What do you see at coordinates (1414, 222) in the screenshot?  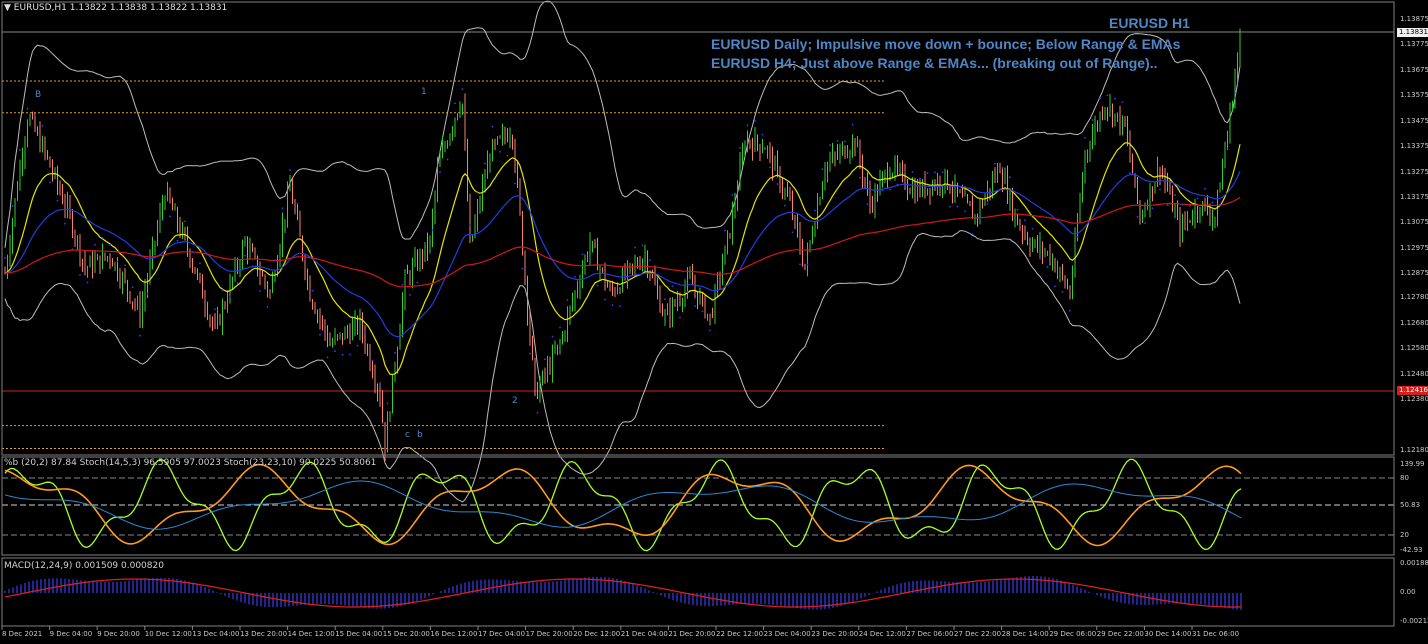 I see `price-scale-label: 1.13075` at bounding box center [1414, 222].